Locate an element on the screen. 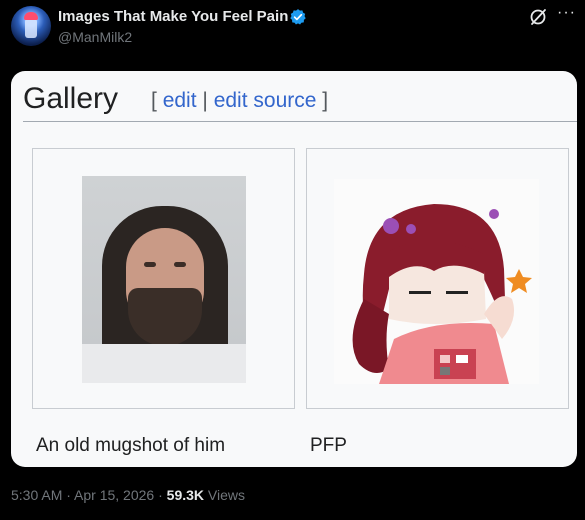 This screenshot has height=520, width=585. heading-divider is located at coordinates (300, 121).